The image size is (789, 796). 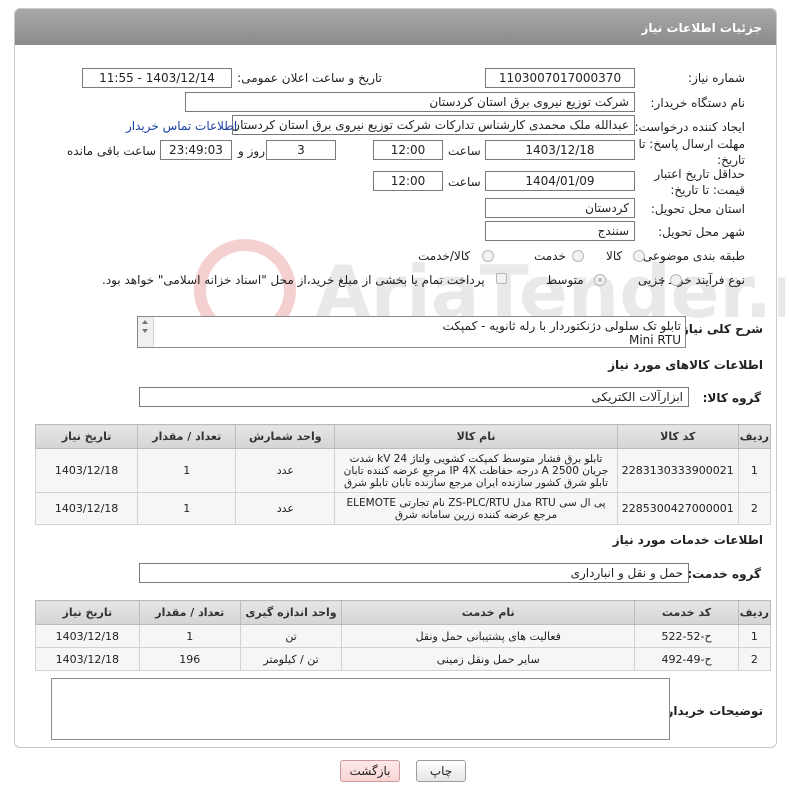 What do you see at coordinates (370, 771) in the screenshot?
I see `back-button: بازگشت` at bounding box center [370, 771].